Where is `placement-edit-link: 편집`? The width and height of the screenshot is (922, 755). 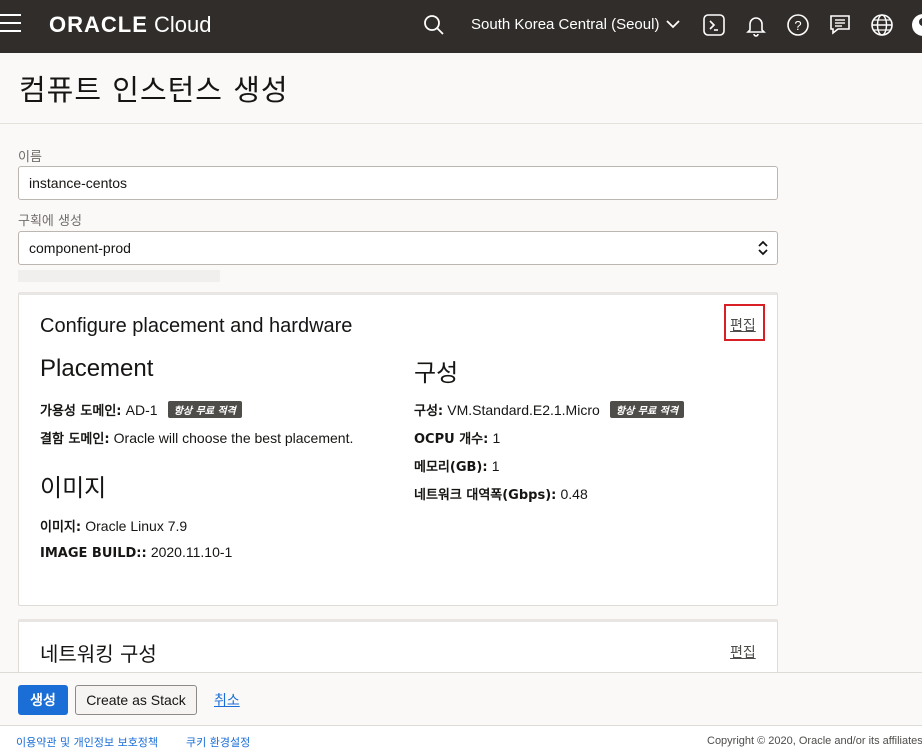 placement-edit-link: 편집 is located at coordinates (743, 325).